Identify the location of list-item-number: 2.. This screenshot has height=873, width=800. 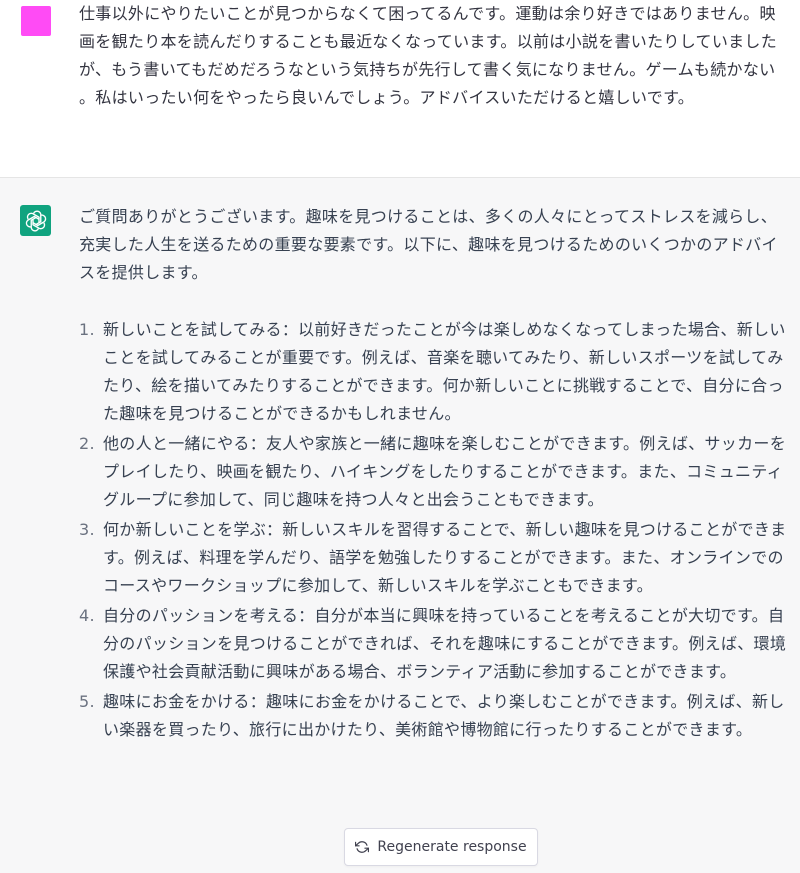
(87, 443).